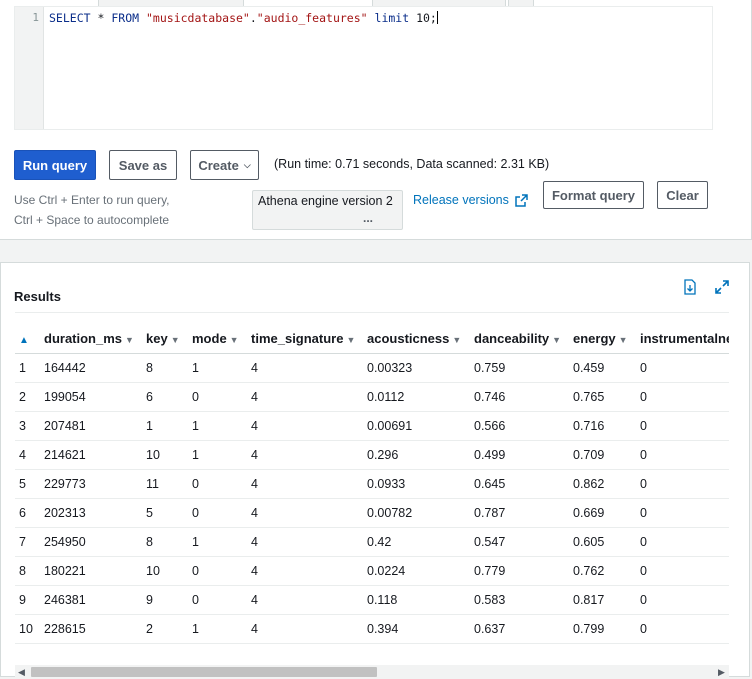 This screenshot has height=679, width=752. I want to click on table-cell: 0.42, so click(416, 542).